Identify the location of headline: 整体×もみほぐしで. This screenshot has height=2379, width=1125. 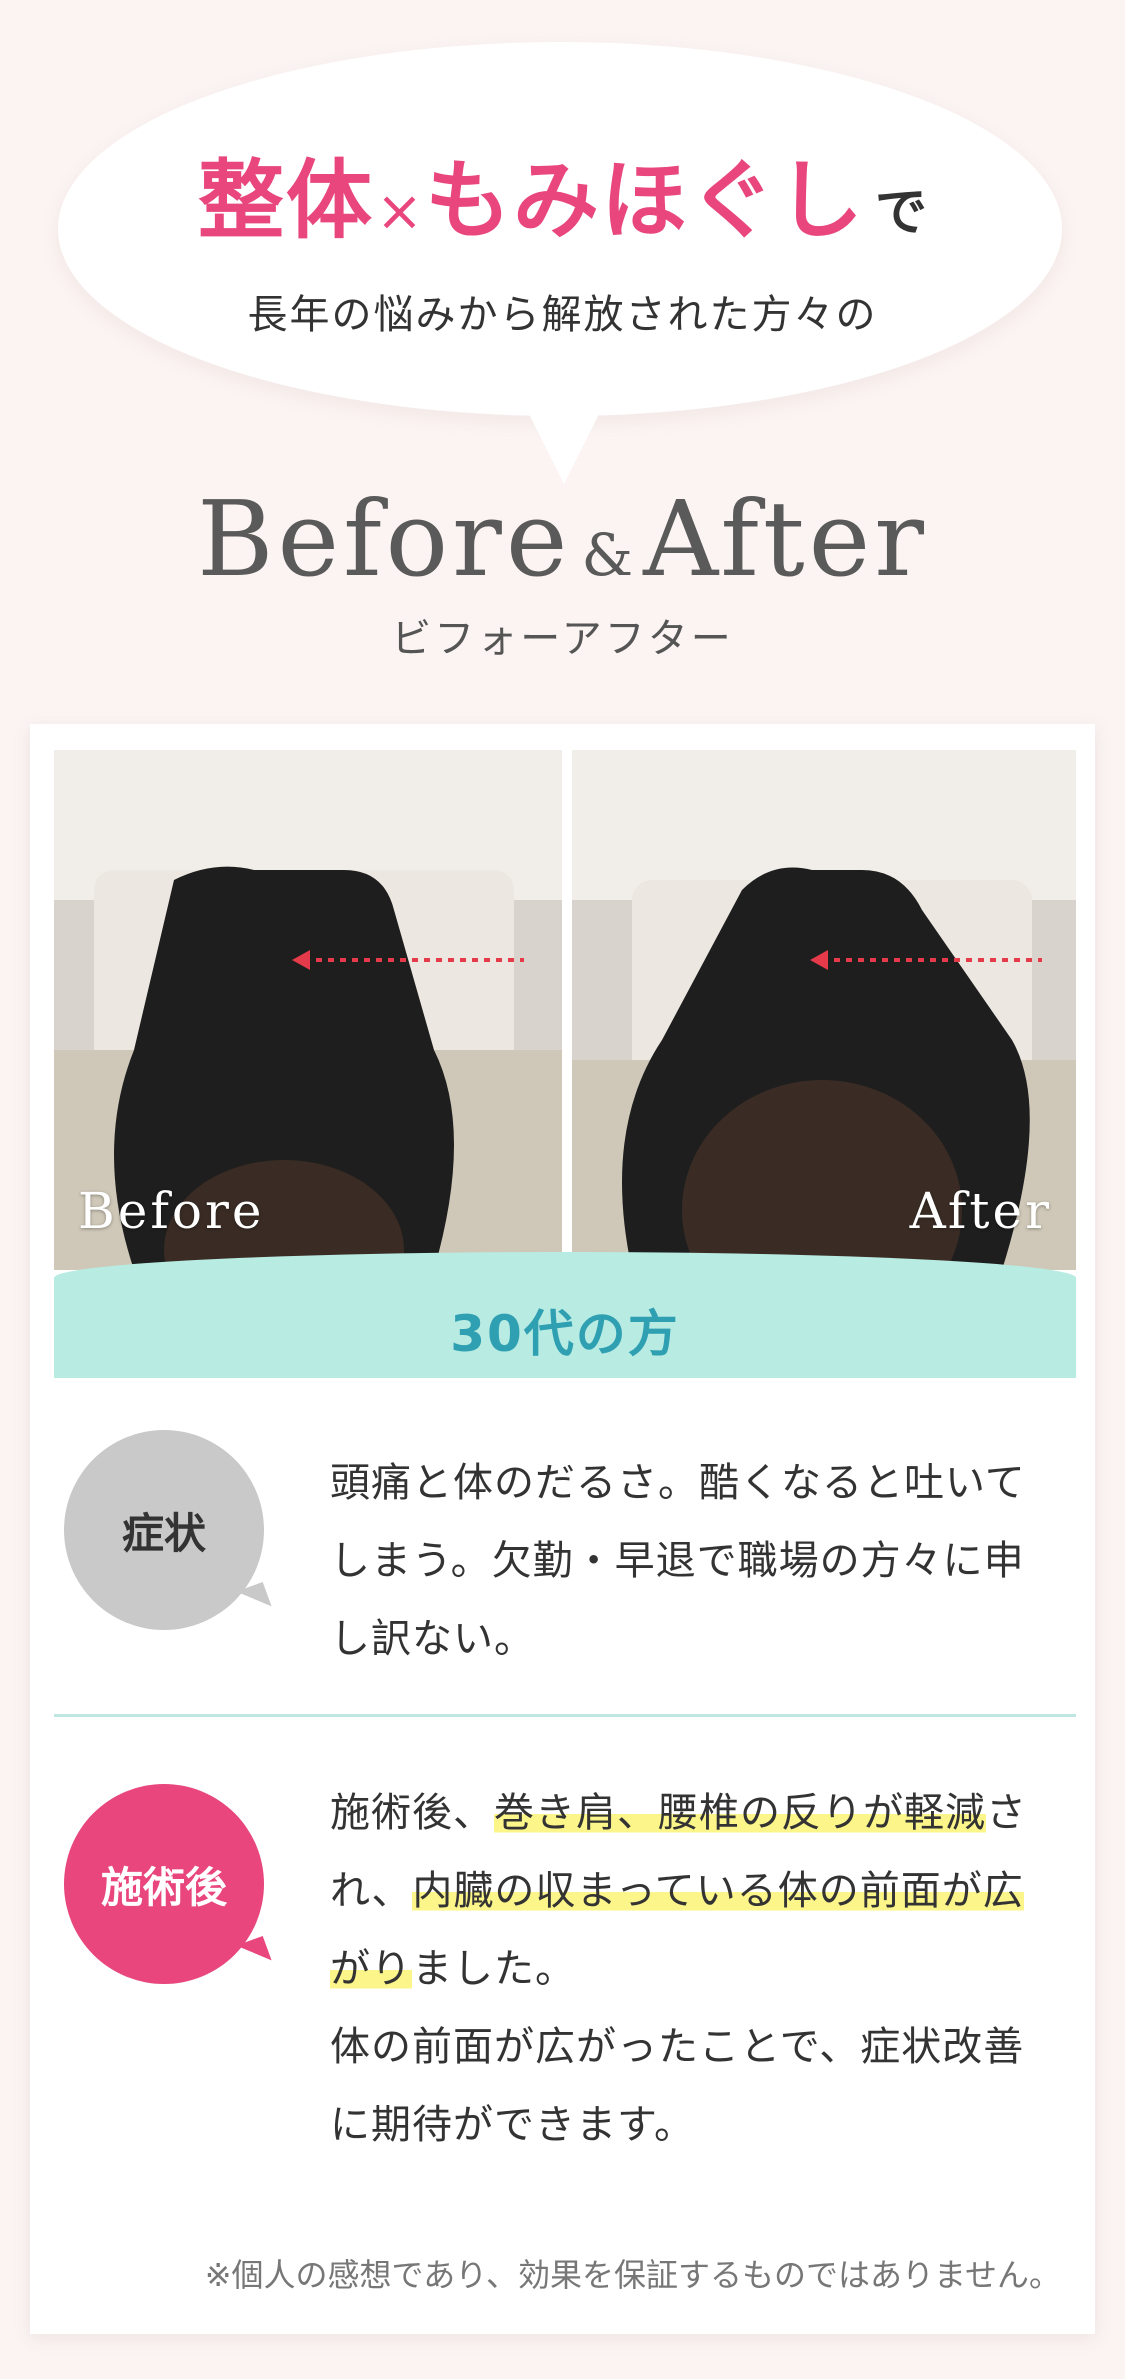
(562, 192).